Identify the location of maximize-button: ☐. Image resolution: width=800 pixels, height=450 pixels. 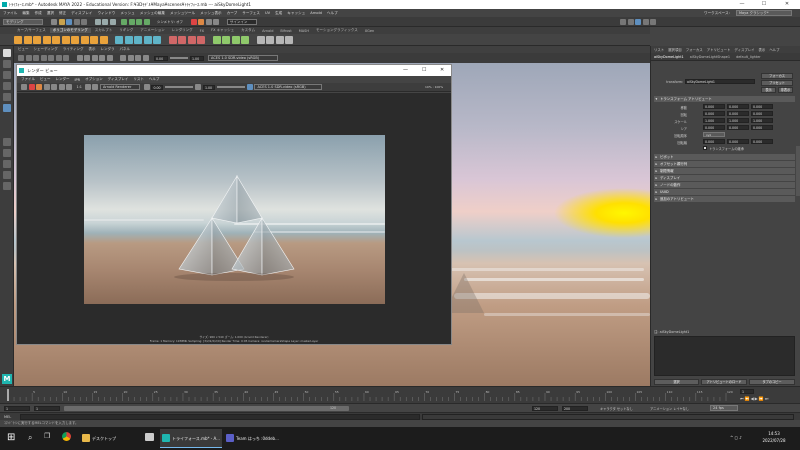
(764, 4).